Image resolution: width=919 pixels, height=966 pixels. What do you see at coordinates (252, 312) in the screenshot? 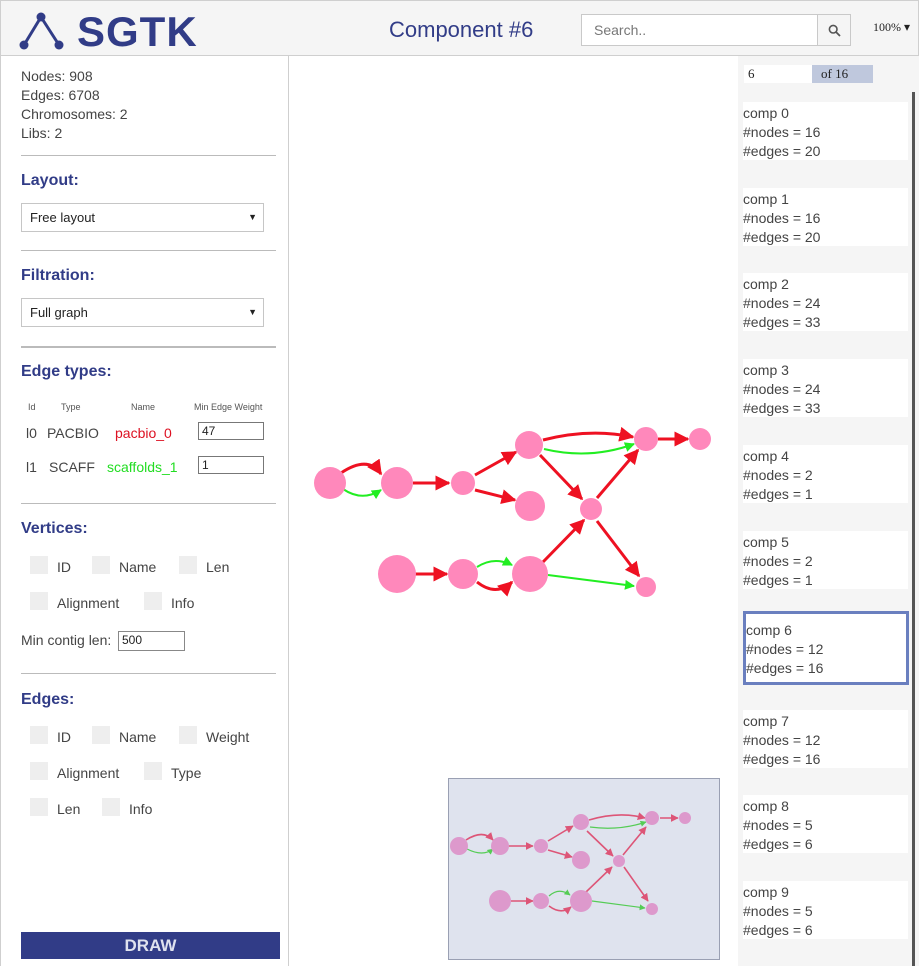
I see `dropdown-caret-icon: ▼` at bounding box center [252, 312].